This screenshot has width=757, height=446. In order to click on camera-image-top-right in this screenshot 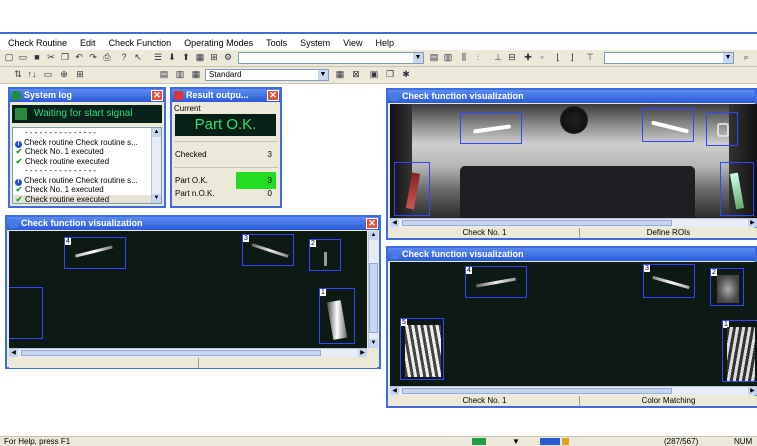, I will do `click(573, 161)`.